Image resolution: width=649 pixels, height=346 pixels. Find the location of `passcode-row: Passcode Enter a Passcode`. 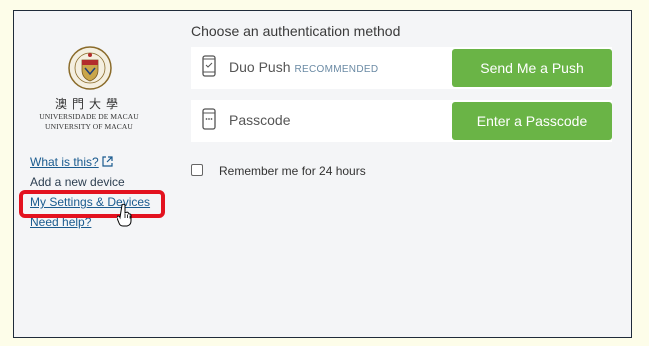

passcode-row: Passcode Enter a Passcode is located at coordinates (401, 121).